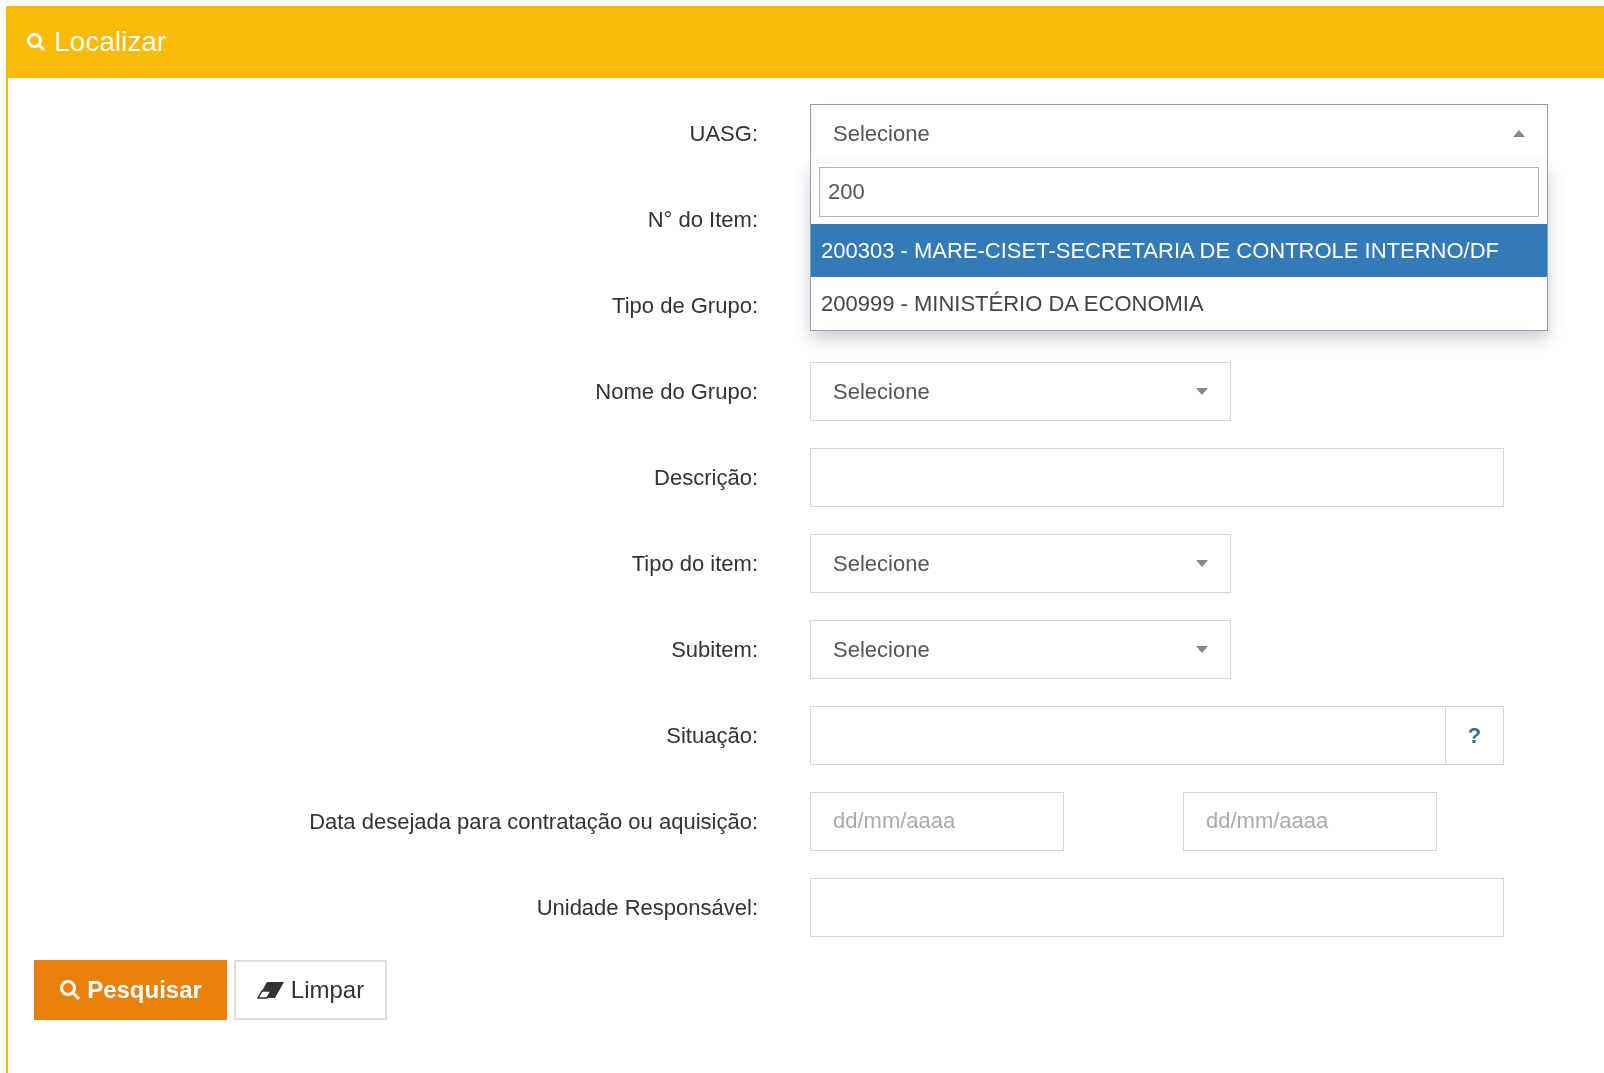 Image resolution: width=1604 pixels, height=1073 pixels. What do you see at coordinates (270, 990) in the screenshot?
I see `eraser-icon` at bounding box center [270, 990].